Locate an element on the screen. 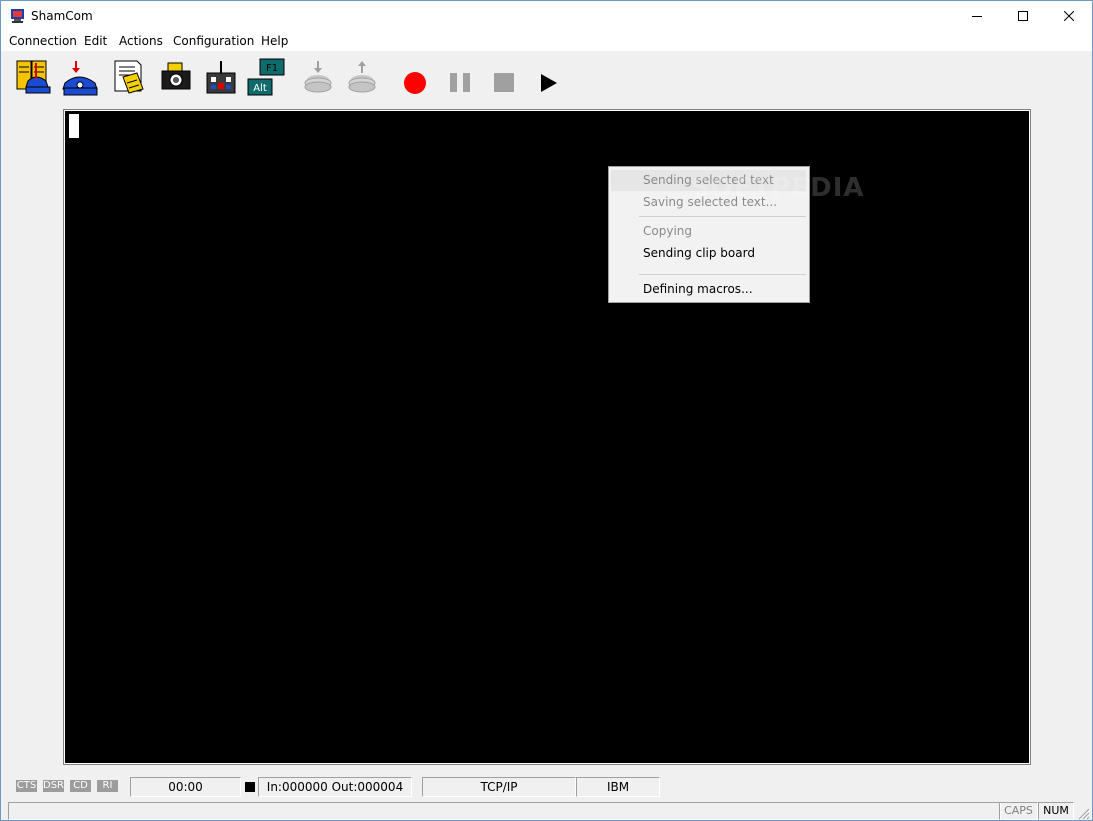 Image resolution: width=1093 pixels, height=821 pixels. function-keys-button: F1 Alt is located at coordinates (266, 77).